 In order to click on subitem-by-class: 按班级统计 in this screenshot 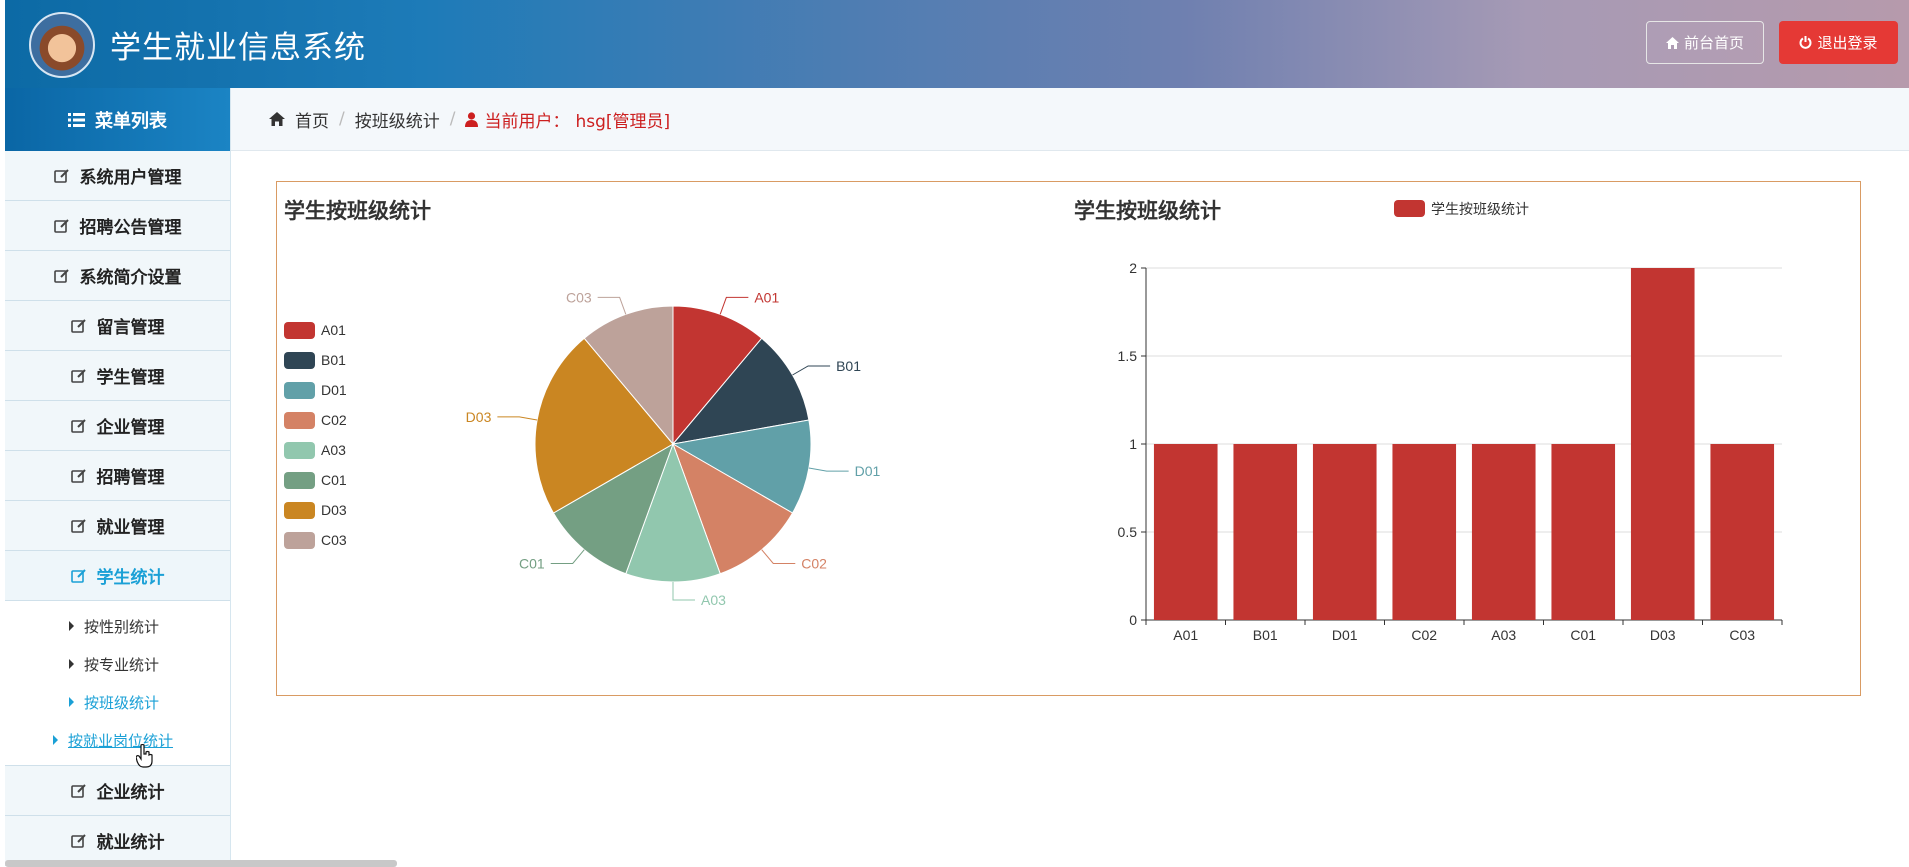, I will do `click(117, 702)`.